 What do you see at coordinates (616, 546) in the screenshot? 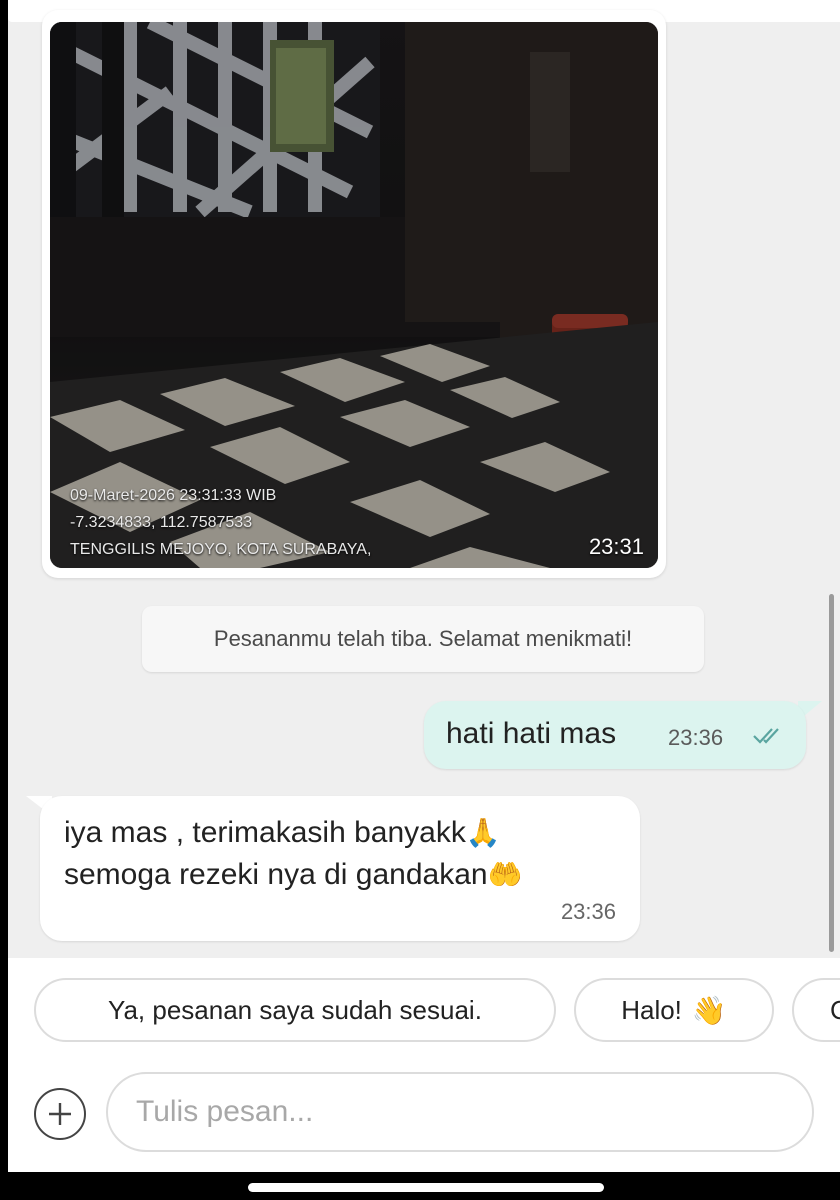
I see `image-message-time: 23:31` at bounding box center [616, 546].